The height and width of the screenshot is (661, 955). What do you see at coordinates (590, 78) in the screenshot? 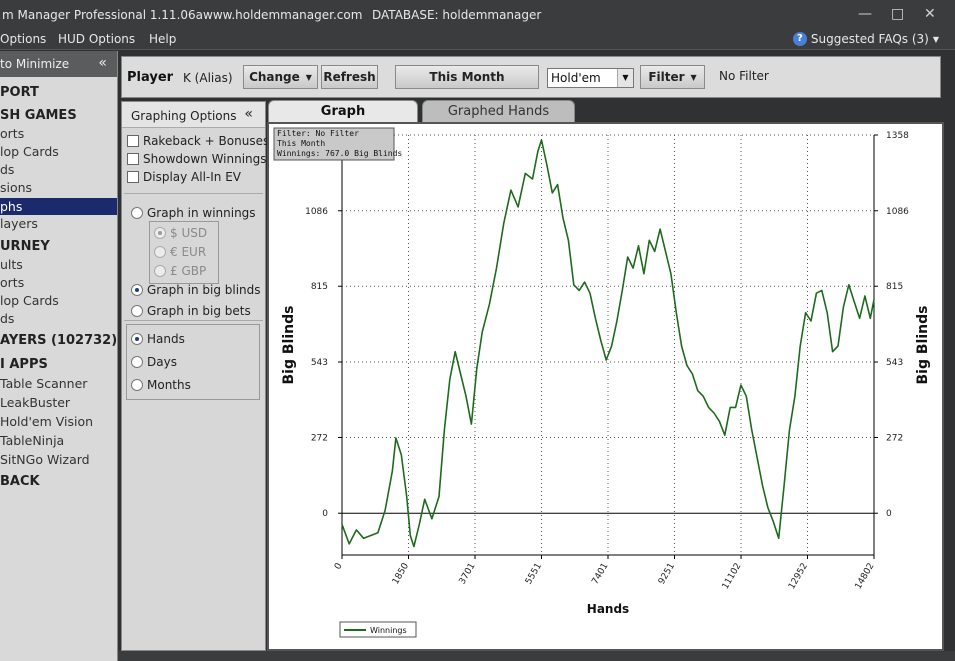
I see `game-type-select: Hold'em ▼` at bounding box center [590, 78].